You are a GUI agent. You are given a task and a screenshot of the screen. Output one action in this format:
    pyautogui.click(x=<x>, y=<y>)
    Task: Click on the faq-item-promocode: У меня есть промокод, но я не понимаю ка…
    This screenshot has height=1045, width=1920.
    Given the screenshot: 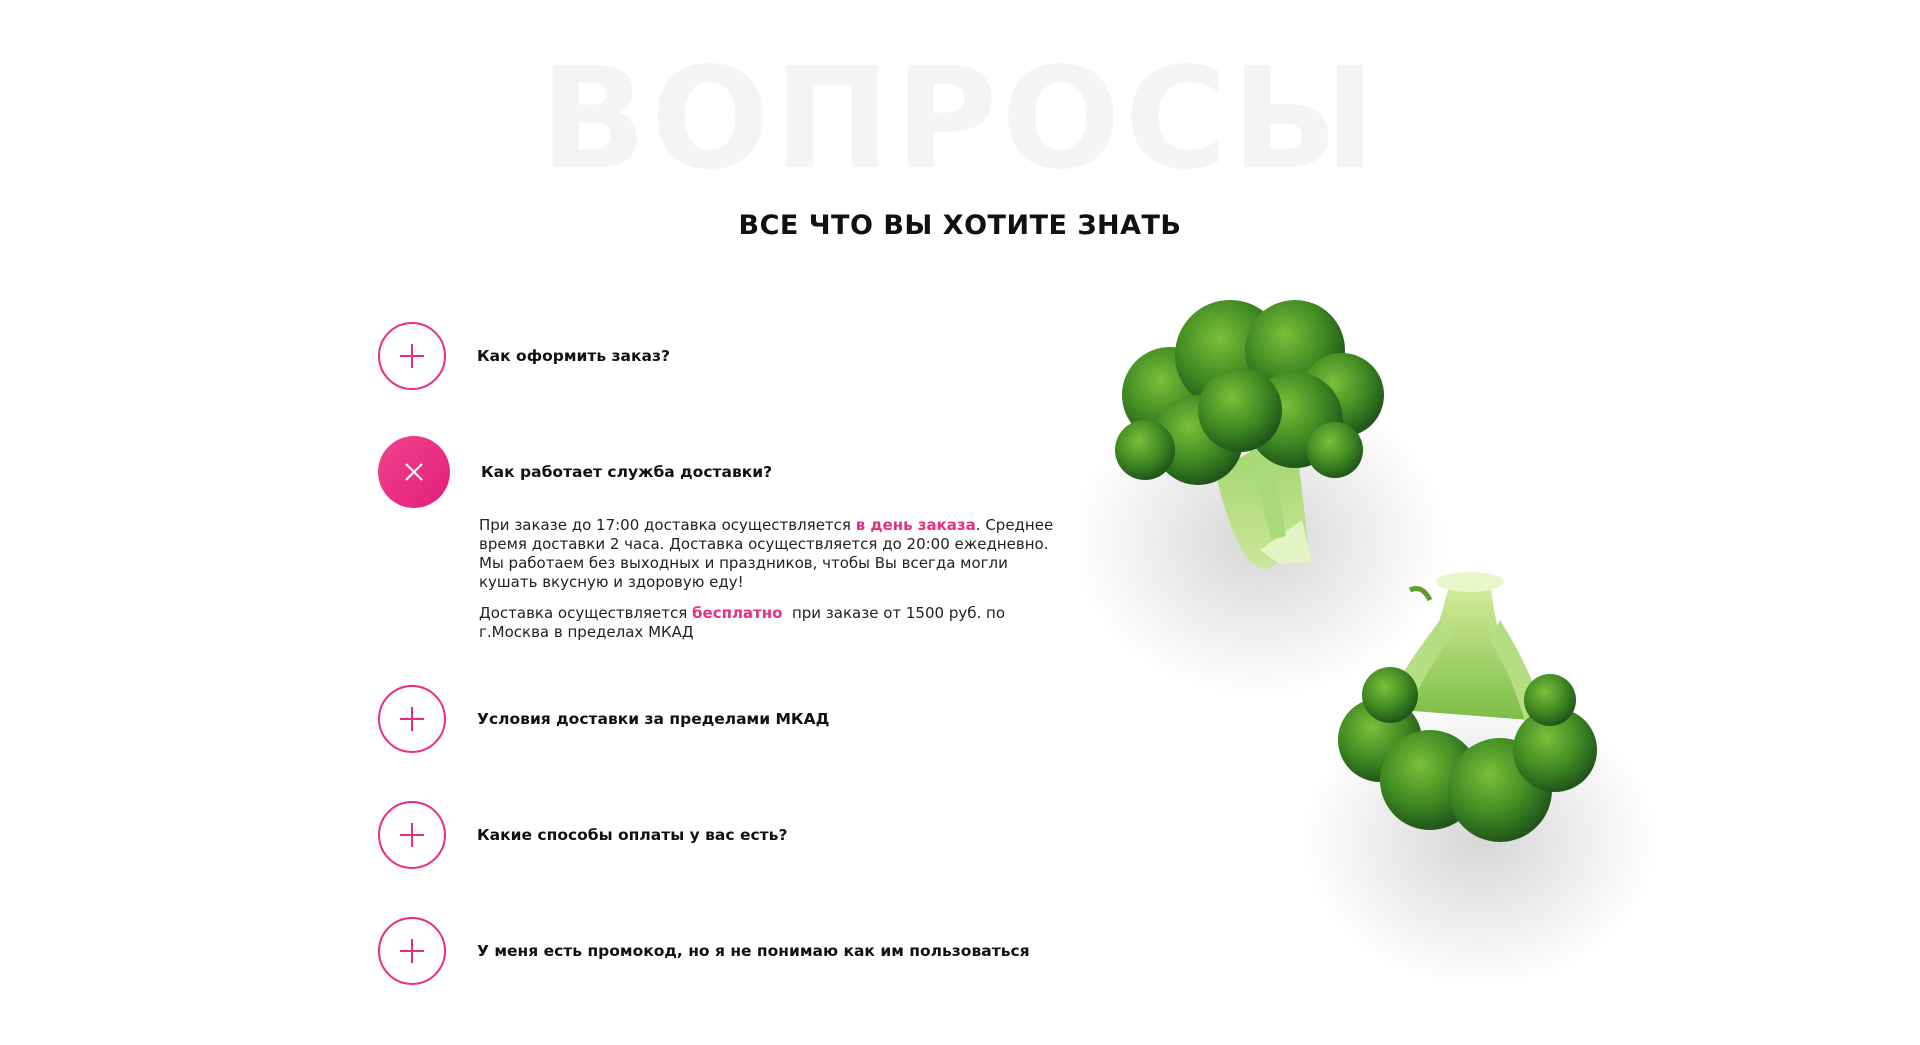 What is the action you would take?
    pyautogui.click(x=718, y=951)
    